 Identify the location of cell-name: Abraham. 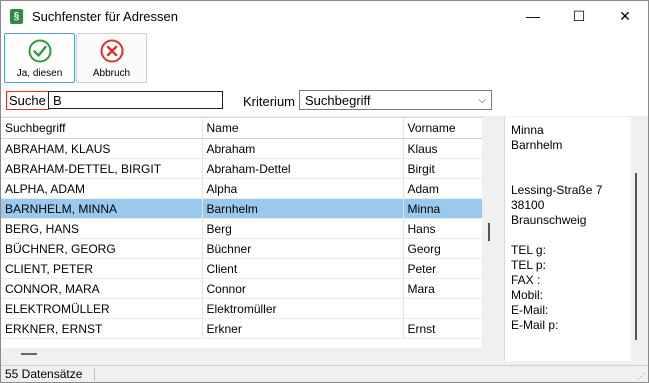
(303, 148).